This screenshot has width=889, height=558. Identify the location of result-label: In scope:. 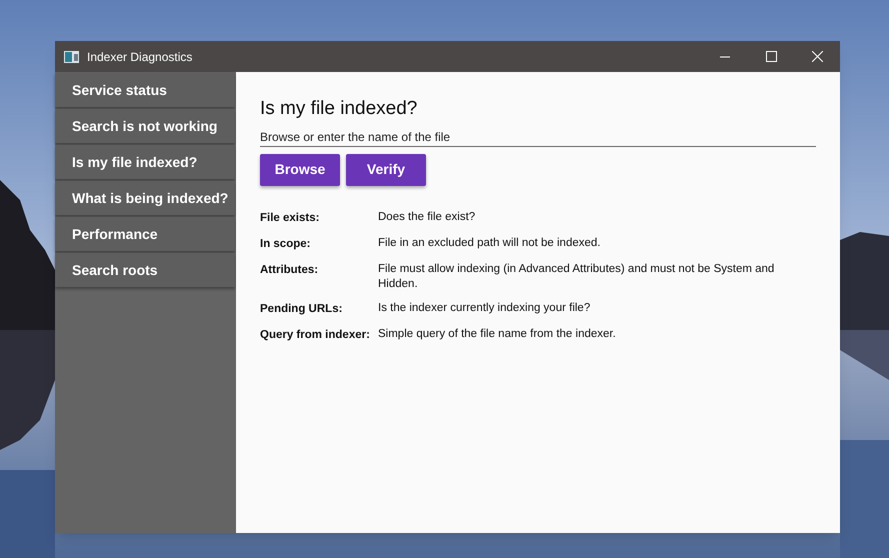
(286, 244).